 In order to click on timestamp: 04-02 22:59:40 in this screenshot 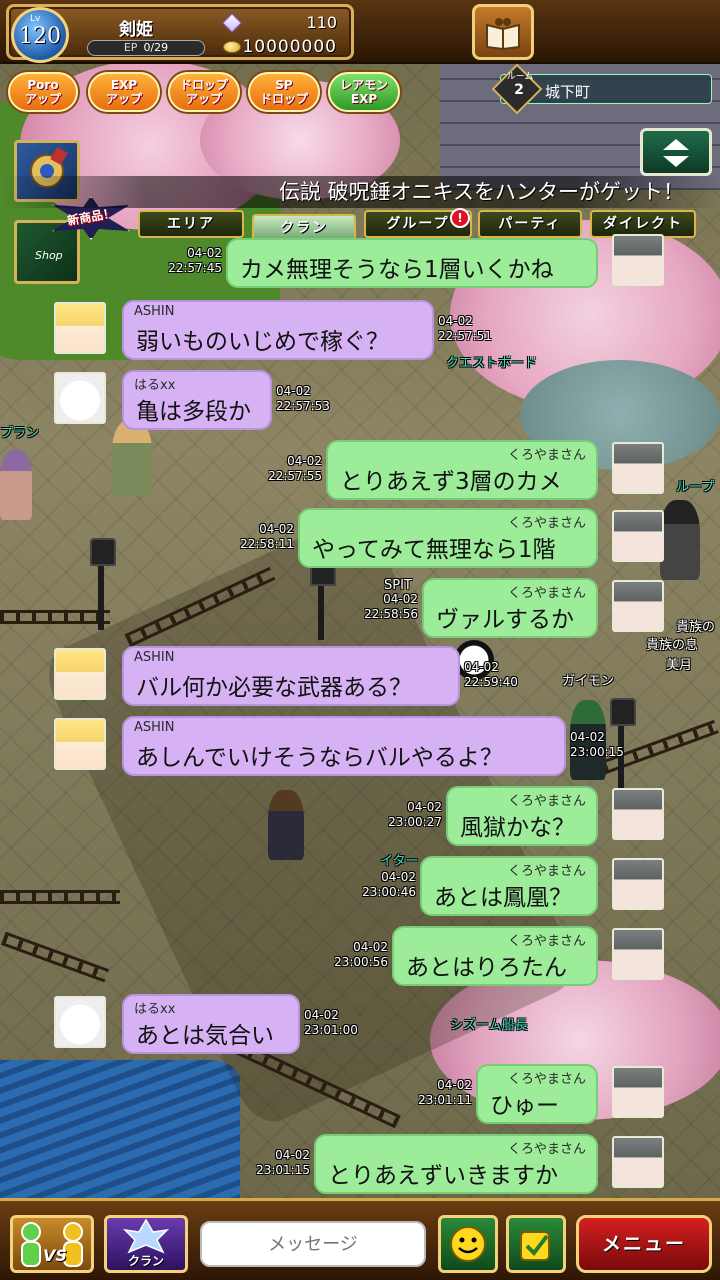, I will do `click(491, 675)`.